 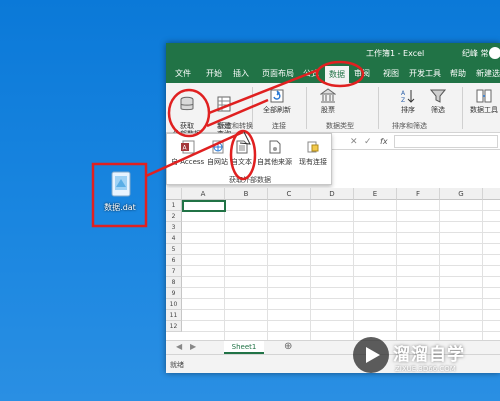 What do you see at coordinates (491, 194) in the screenshot?
I see `column-header: H` at bounding box center [491, 194].